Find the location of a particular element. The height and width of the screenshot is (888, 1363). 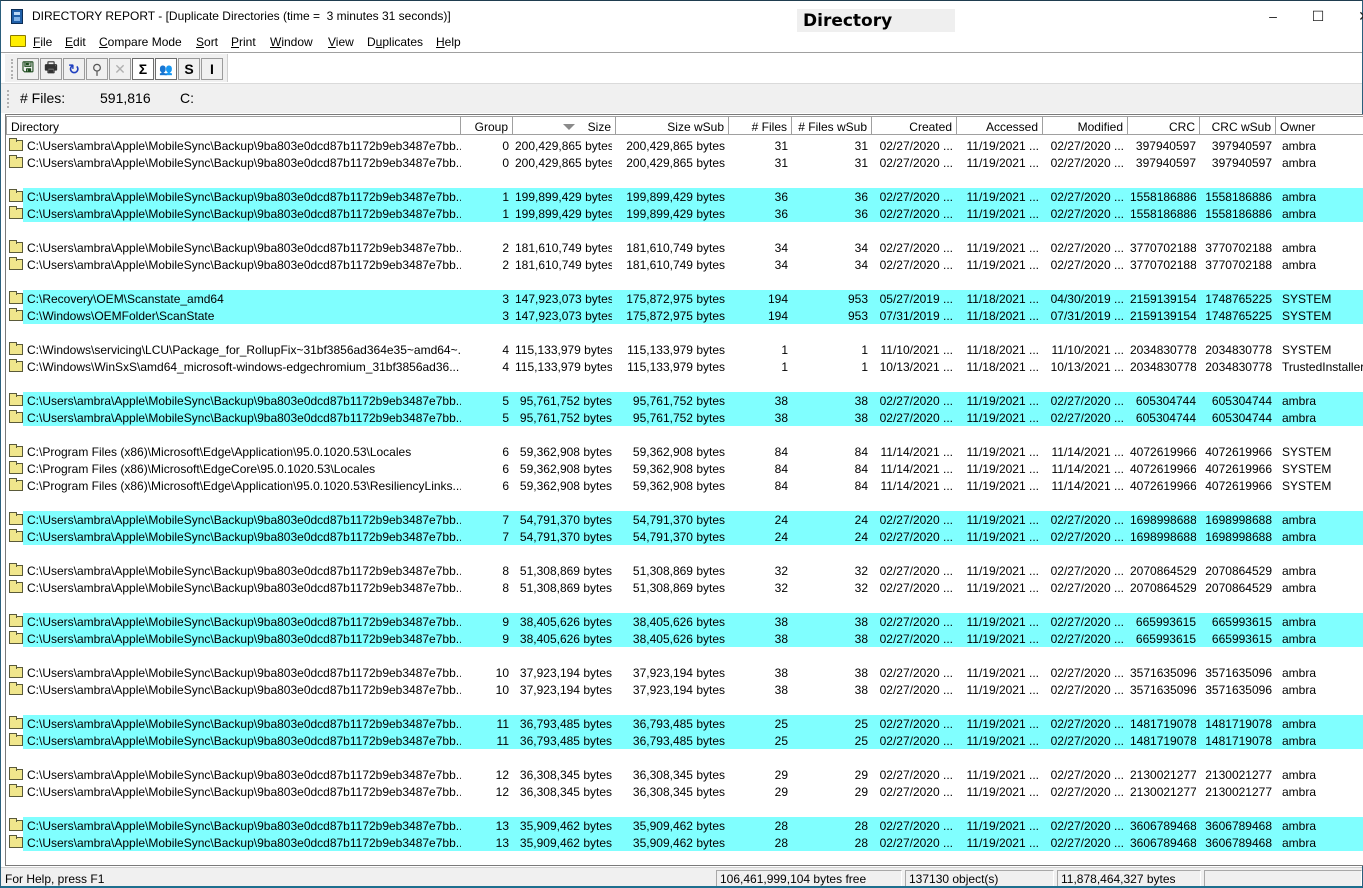

users-button: 👥 is located at coordinates (166, 69).